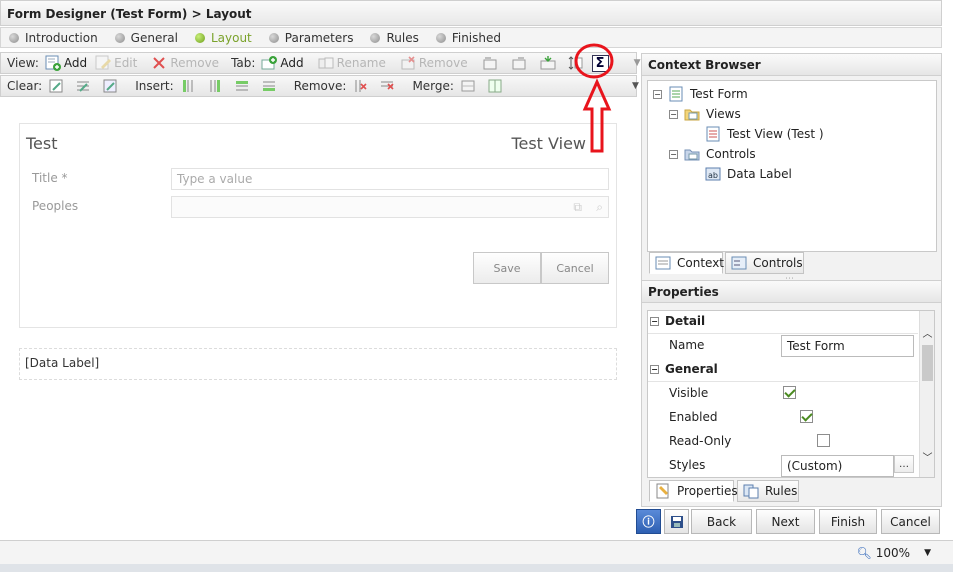 This screenshot has height=572, width=953. I want to click on scrollbar-thumb, so click(927, 363).